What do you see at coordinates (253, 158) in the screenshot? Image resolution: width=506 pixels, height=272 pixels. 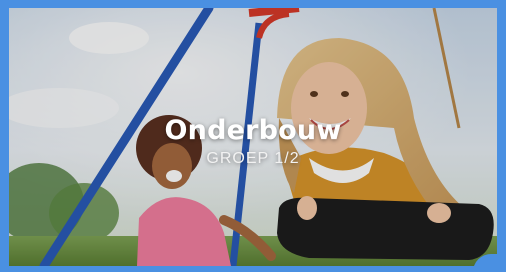 I see `card-subtitle: GROEP 1/2` at bounding box center [253, 158].